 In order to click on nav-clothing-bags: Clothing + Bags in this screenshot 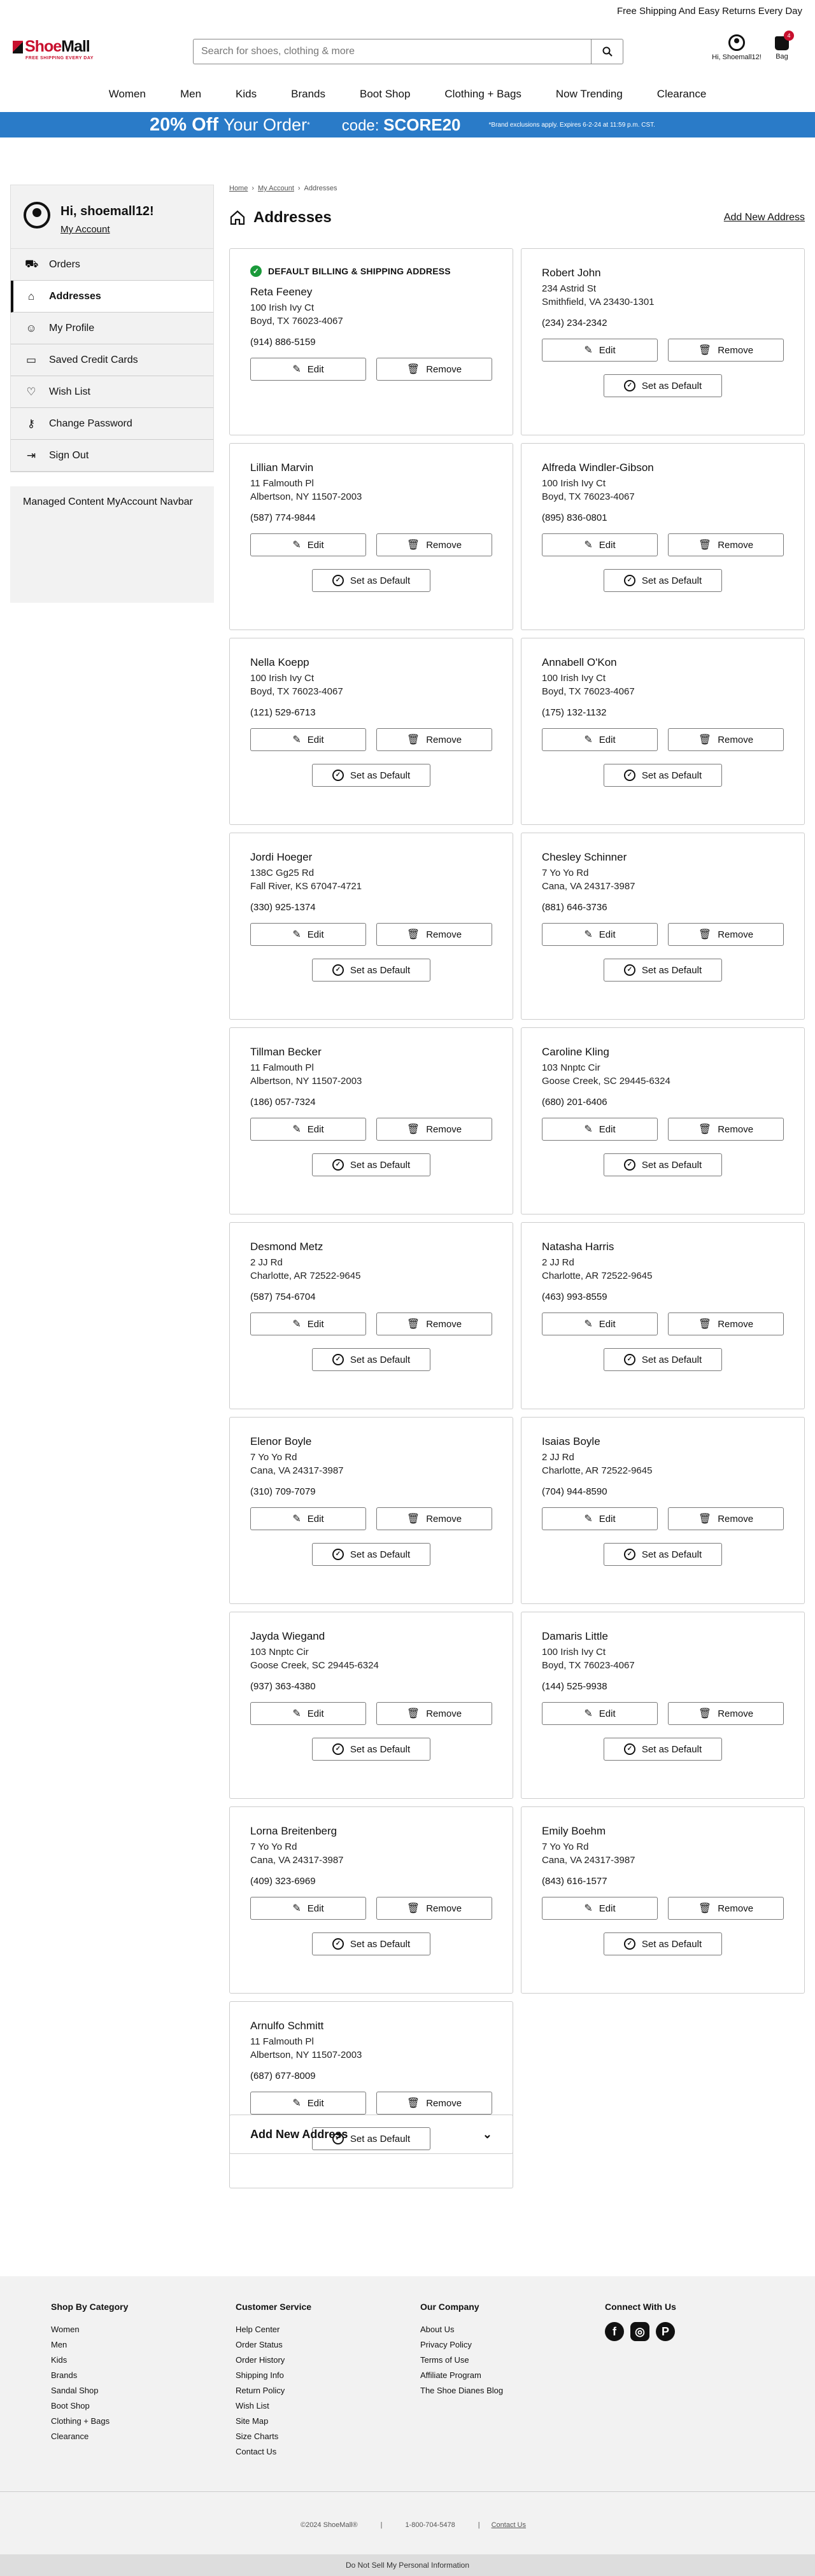, I will do `click(482, 95)`.